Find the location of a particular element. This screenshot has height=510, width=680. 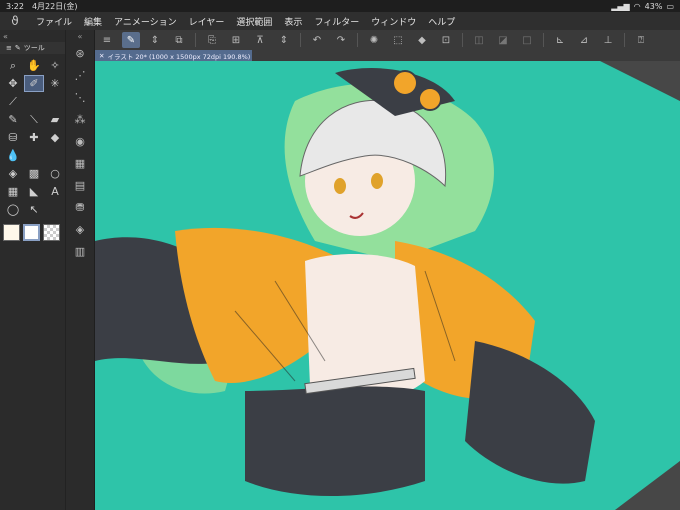

select-icon: ↖ is located at coordinates (34, 209).